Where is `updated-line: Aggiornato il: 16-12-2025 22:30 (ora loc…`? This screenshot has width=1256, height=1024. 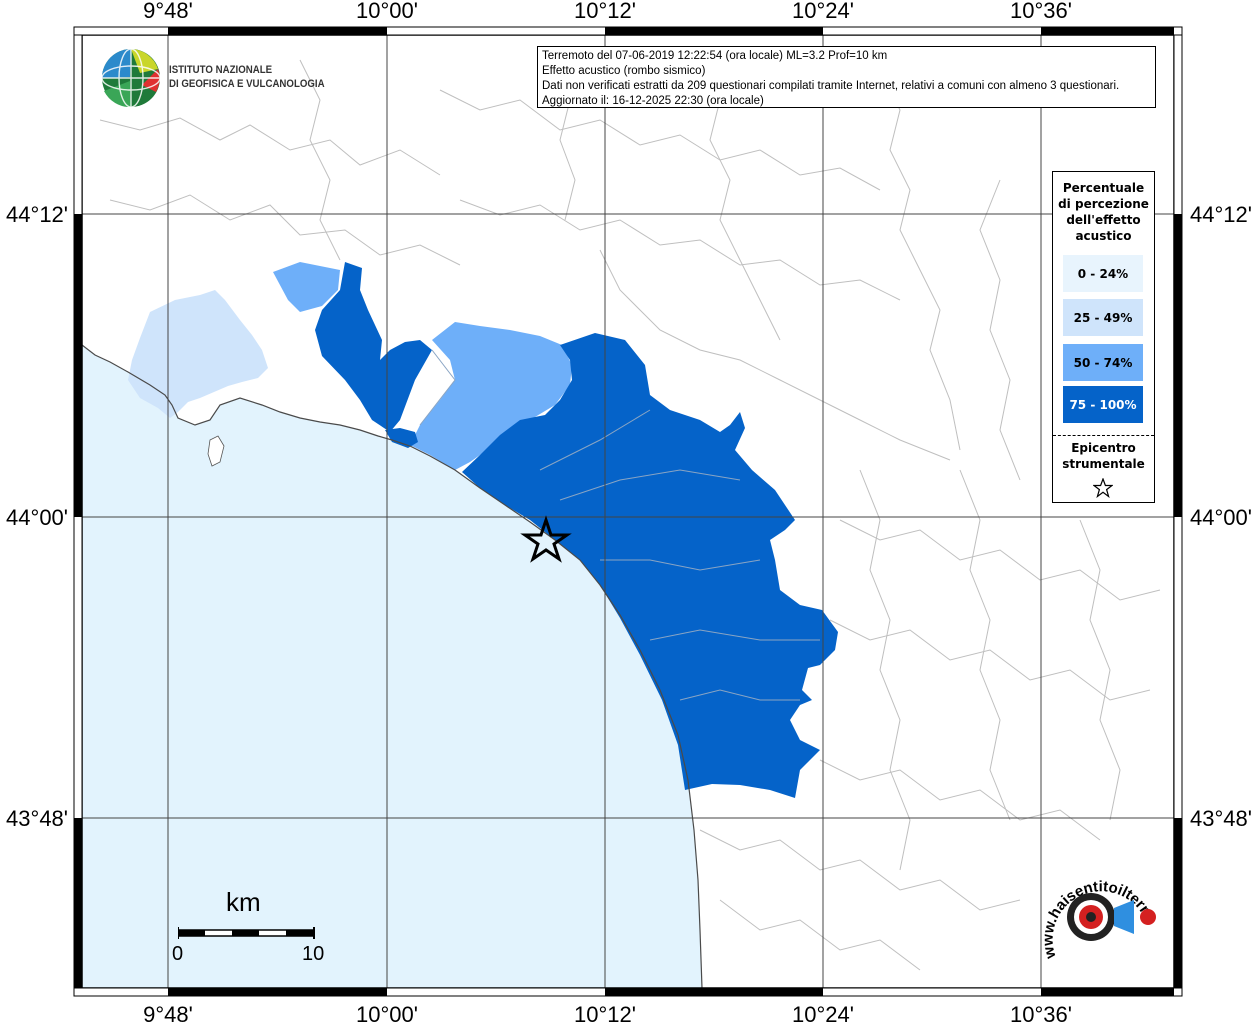
updated-line: Aggiornato il: 16-12-2025 22:30 (ora loc… is located at coordinates (653, 101).